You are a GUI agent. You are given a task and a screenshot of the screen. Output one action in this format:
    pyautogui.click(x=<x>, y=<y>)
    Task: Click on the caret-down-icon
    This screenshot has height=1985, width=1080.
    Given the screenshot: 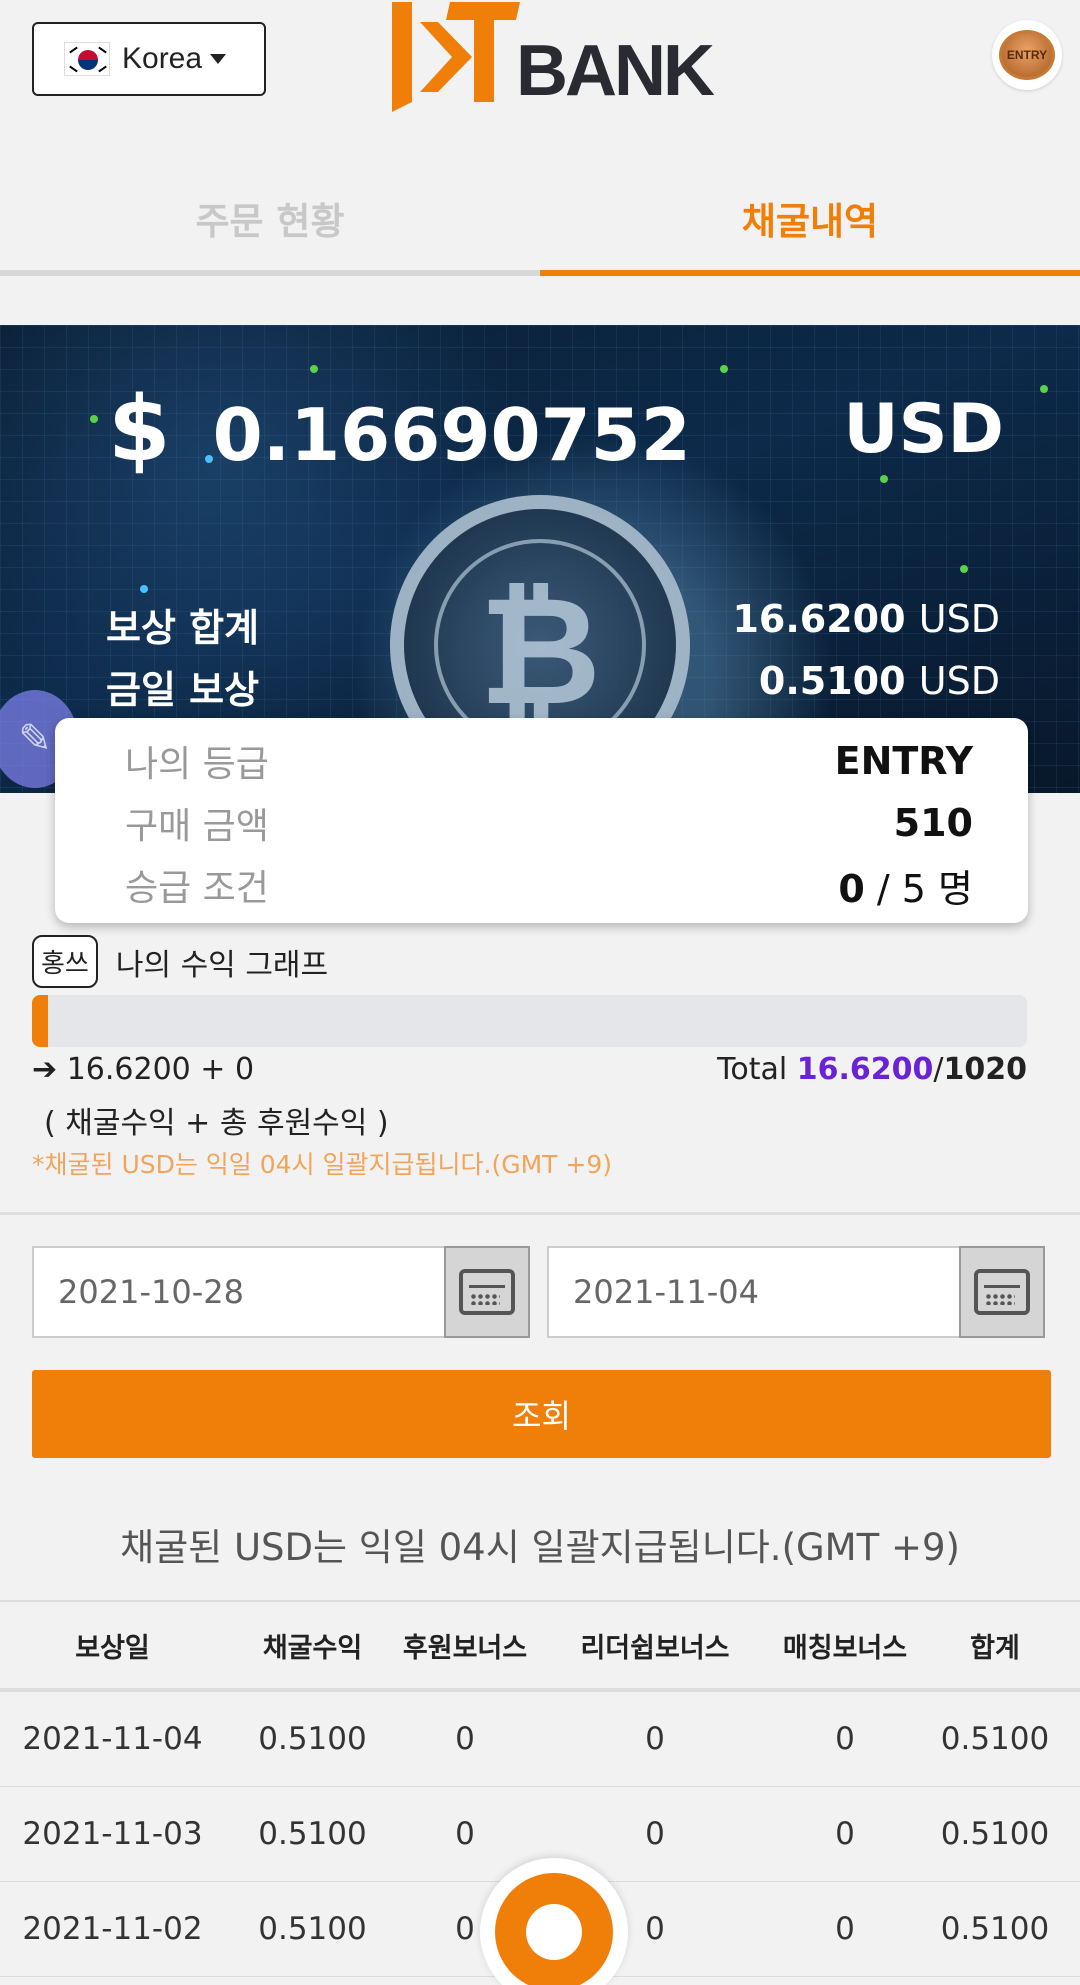 What is the action you would take?
    pyautogui.click(x=218, y=59)
    